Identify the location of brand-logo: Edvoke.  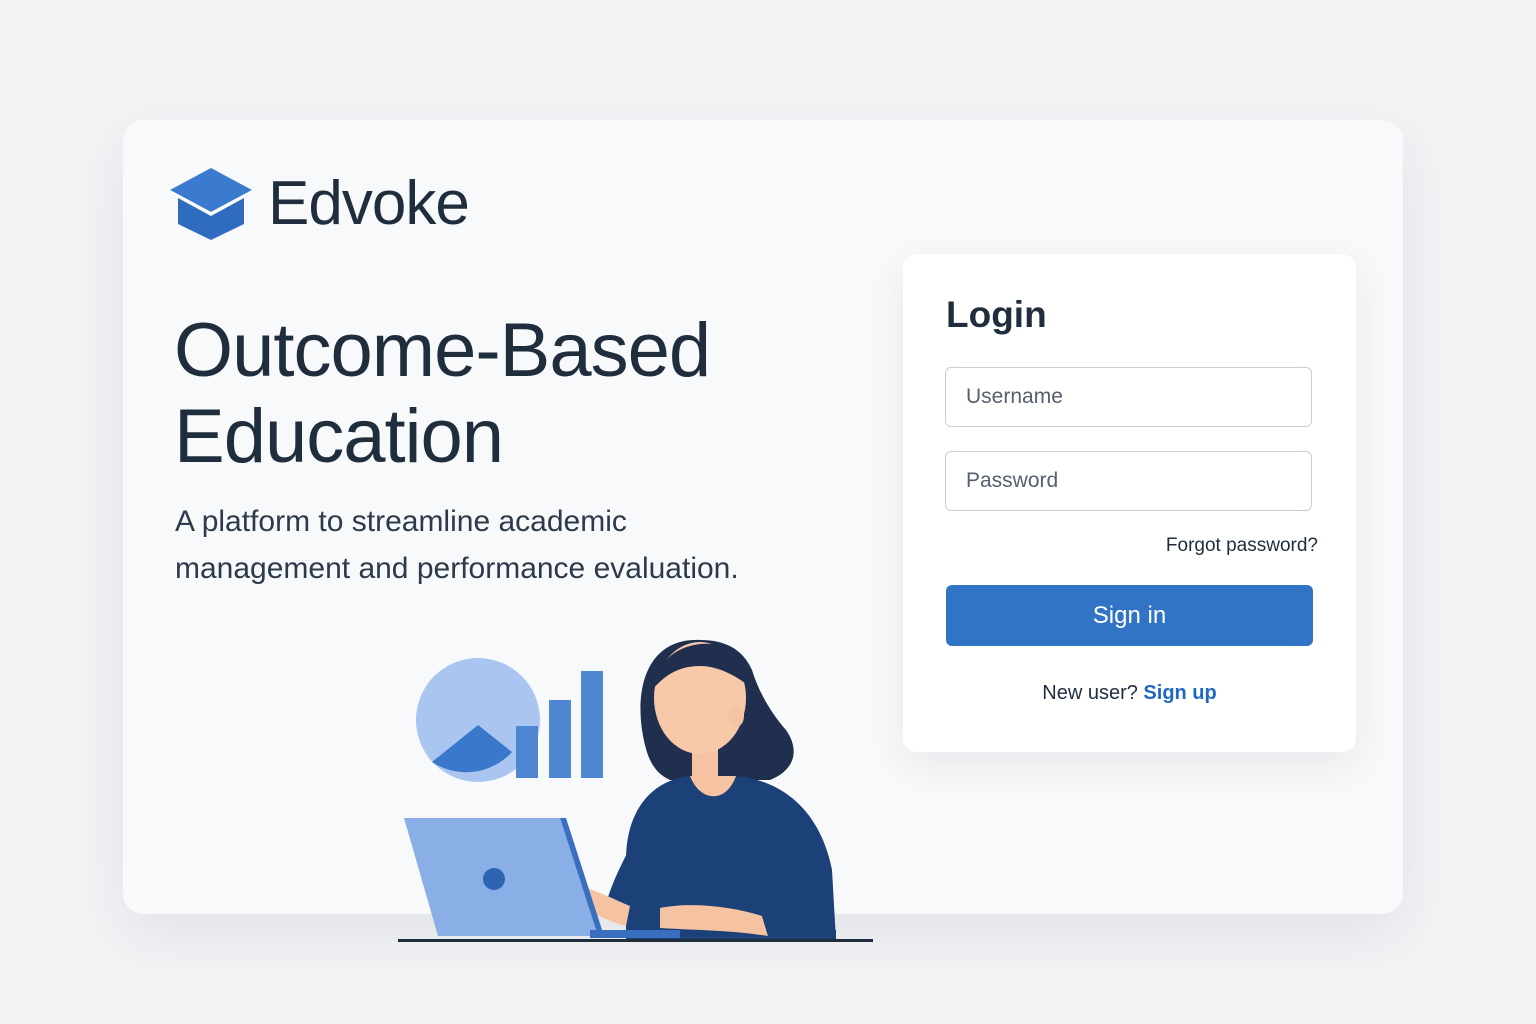
(319, 204).